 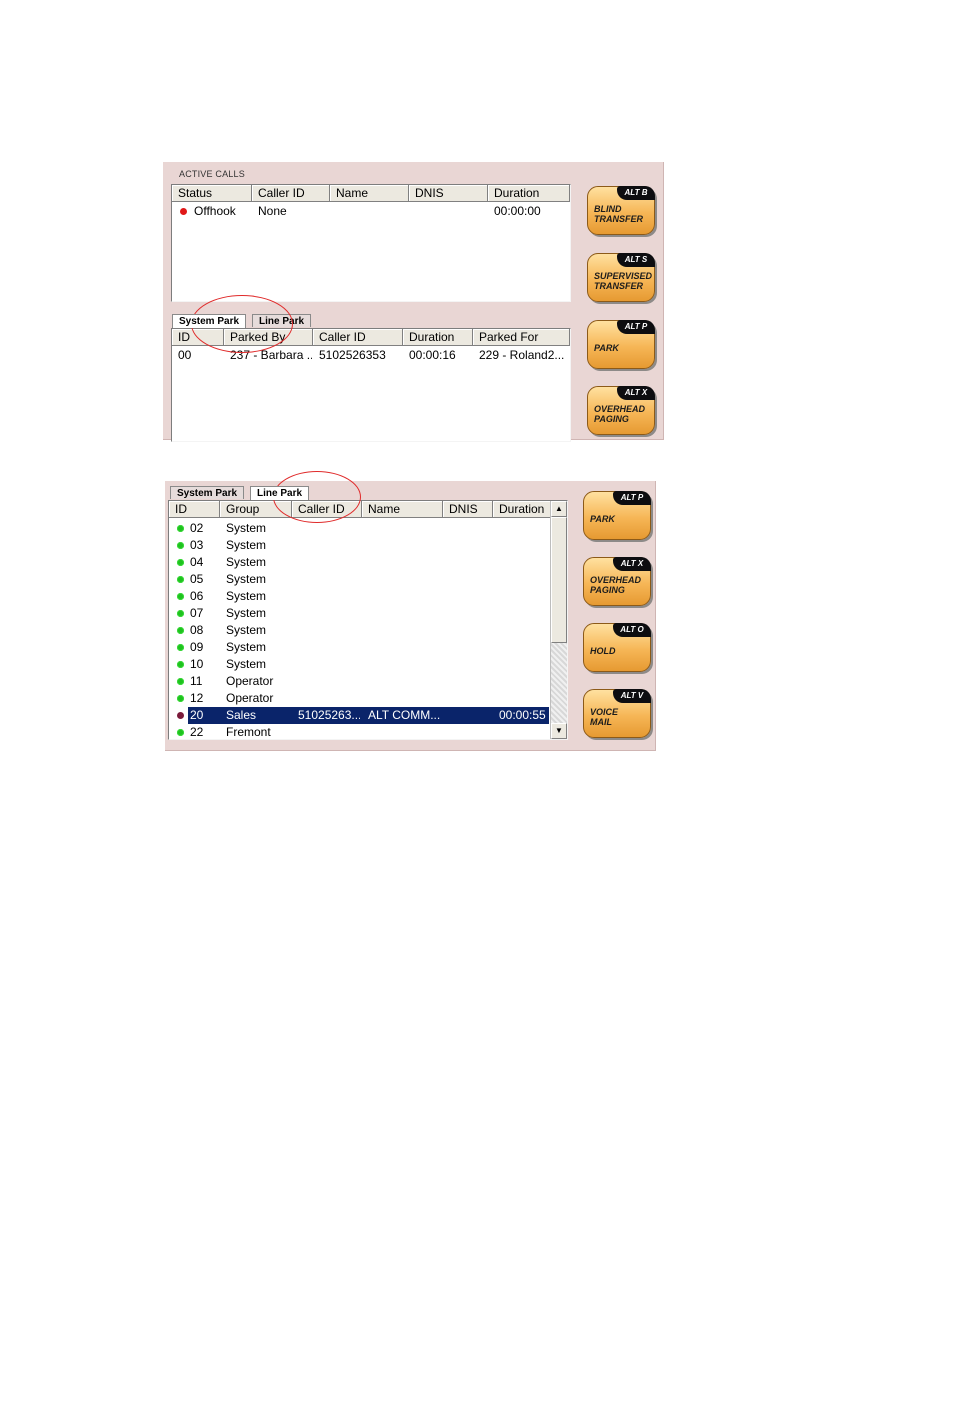 What do you see at coordinates (369, 193) in the screenshot?
I see `column-header-name: Name` at bounding box center [369, 193].